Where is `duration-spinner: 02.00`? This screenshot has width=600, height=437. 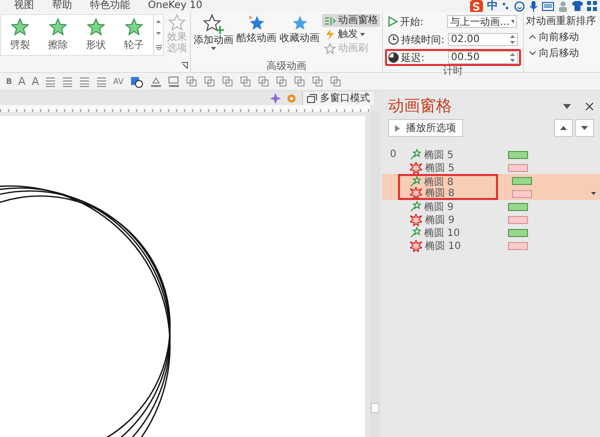 duration-spinner: 02.00 is located at coordinates (483, 39).